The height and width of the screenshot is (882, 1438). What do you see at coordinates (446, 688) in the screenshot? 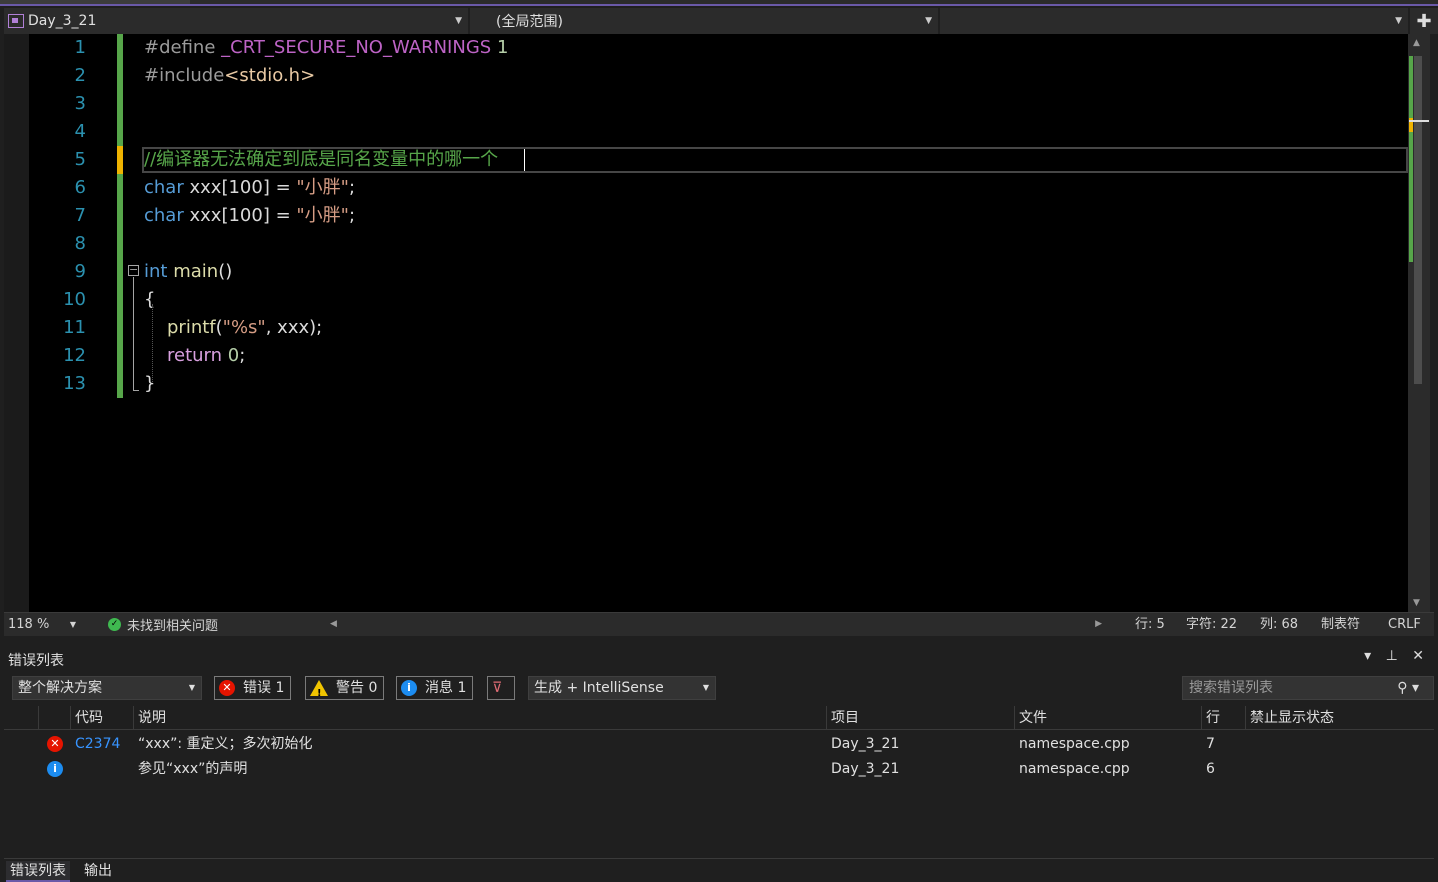
I see `messages-label: 消息 1` at bounding box center [446, 688].